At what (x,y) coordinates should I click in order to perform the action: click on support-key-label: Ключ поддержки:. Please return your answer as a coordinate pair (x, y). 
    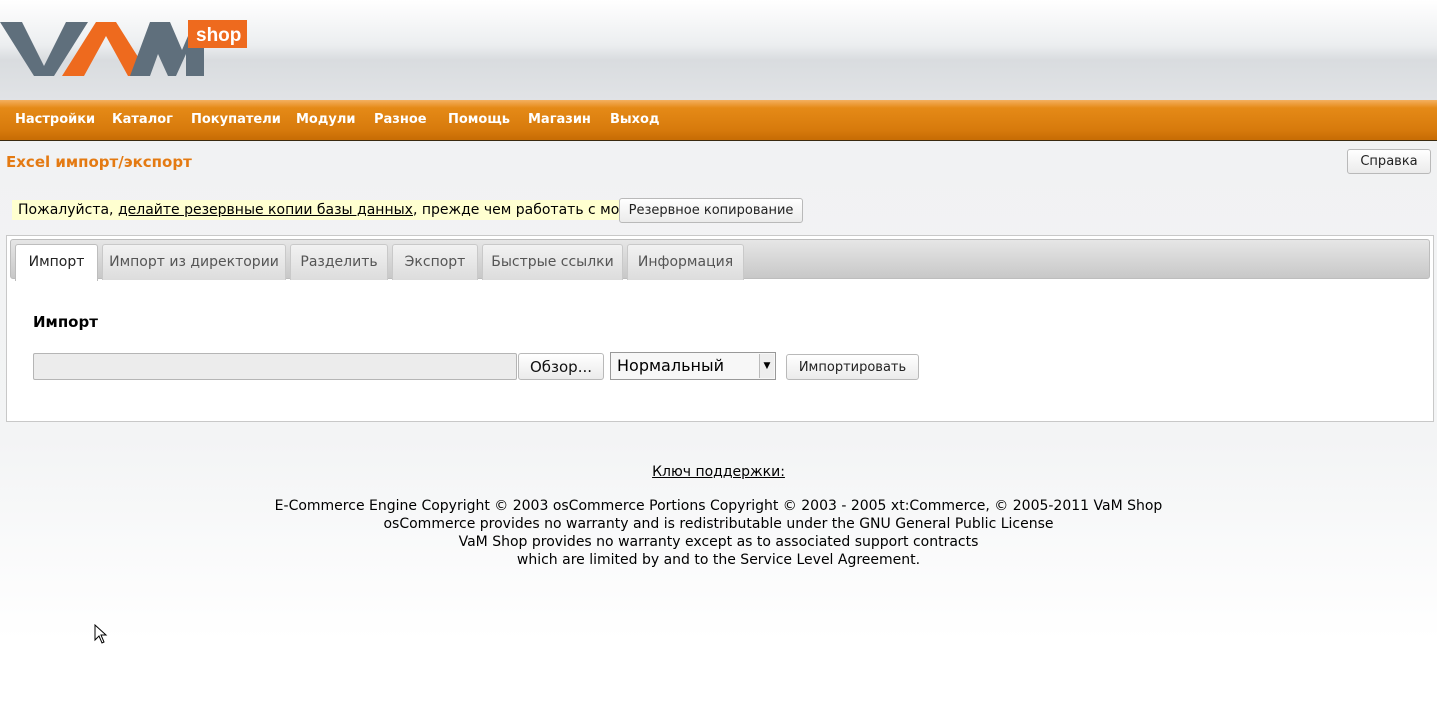
    Looking at the image, I should click on (718, 472).